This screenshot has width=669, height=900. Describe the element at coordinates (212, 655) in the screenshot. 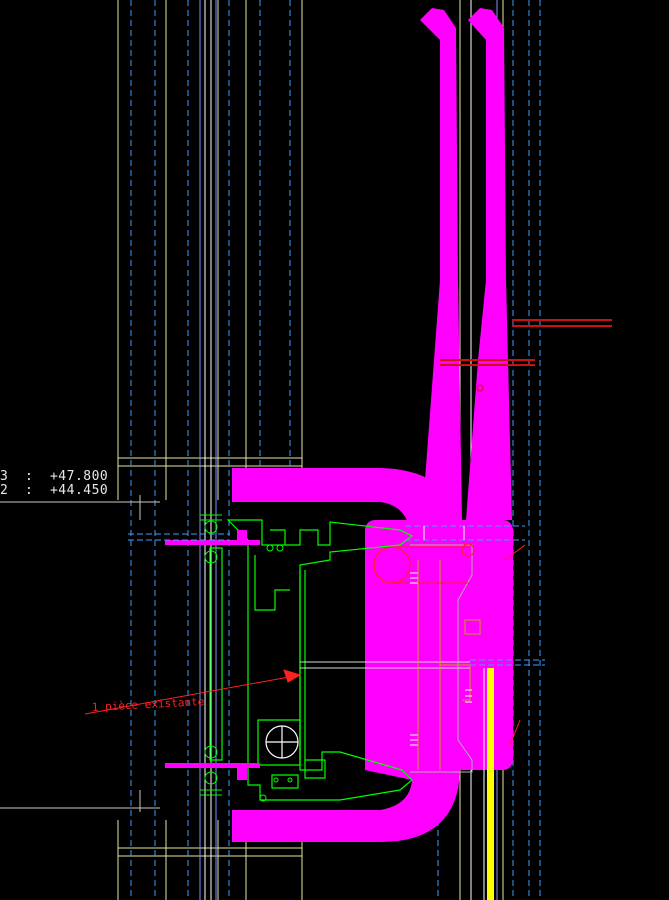

I see `magenta-plates` at that location.